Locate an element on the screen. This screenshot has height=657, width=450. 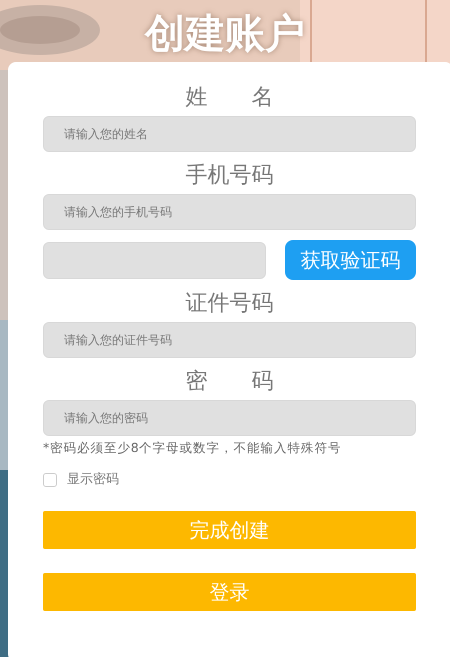
get-code-button: 获取验证码 is located at coordinates (350, 260).